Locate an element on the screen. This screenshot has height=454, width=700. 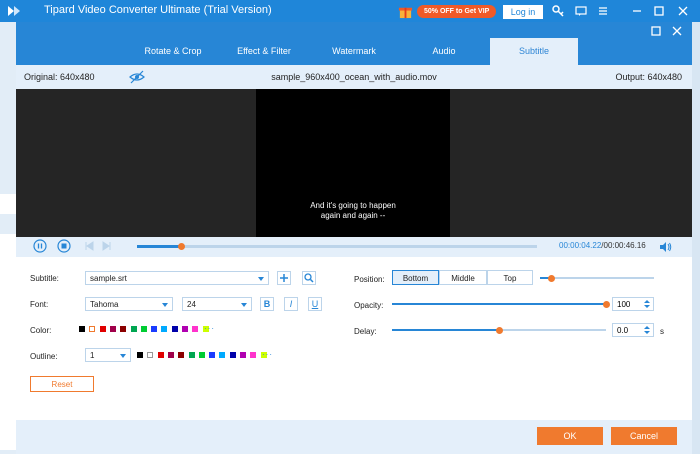
stop-icon is located at coordinates (64, 246).